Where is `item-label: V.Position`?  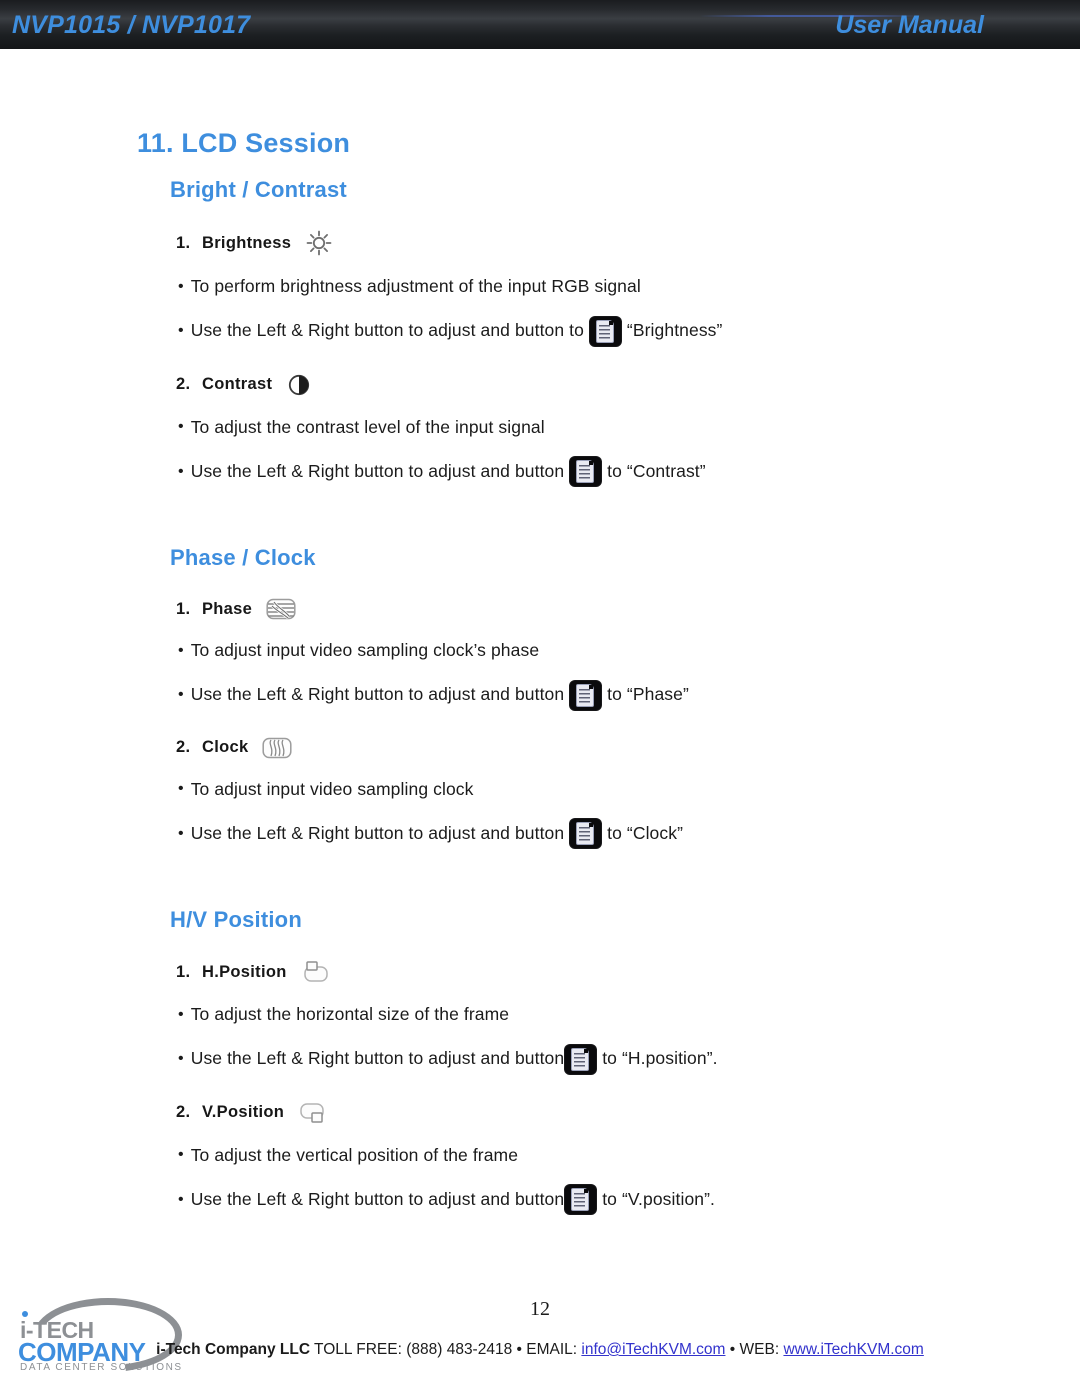 item-label: V.Position is located at coordinates (243, 1112).